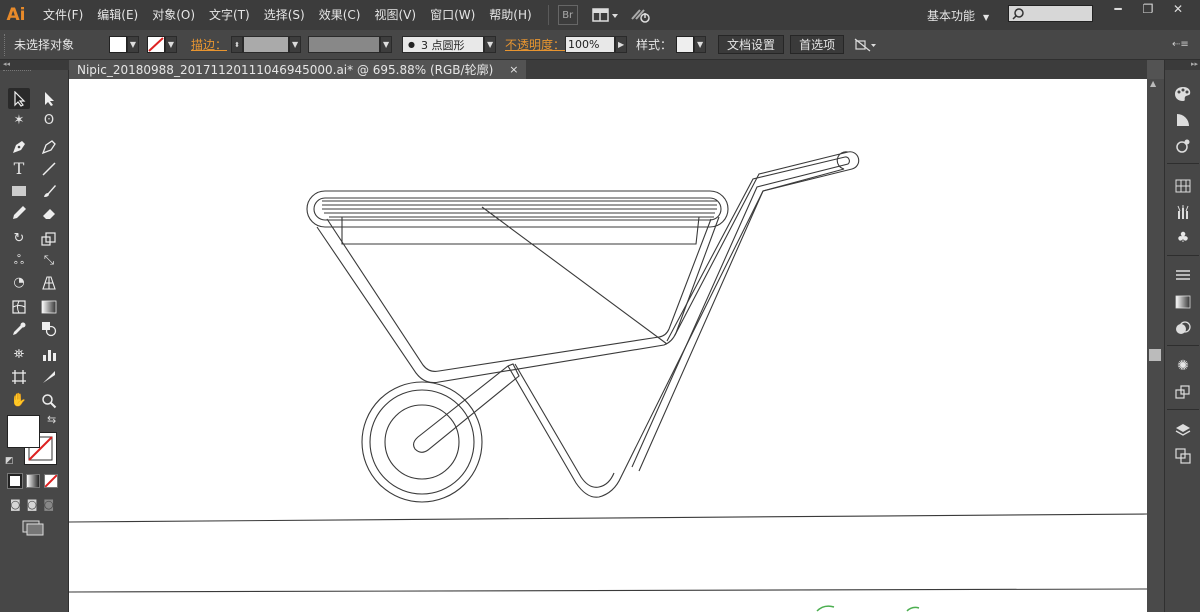 The height and width of the screenshot is (612, 1200). What do you see at coordinates (1155, 345) in the screenshot?
I see `vertical-scrollbar: ▲` at bounding box center [1155, 345].